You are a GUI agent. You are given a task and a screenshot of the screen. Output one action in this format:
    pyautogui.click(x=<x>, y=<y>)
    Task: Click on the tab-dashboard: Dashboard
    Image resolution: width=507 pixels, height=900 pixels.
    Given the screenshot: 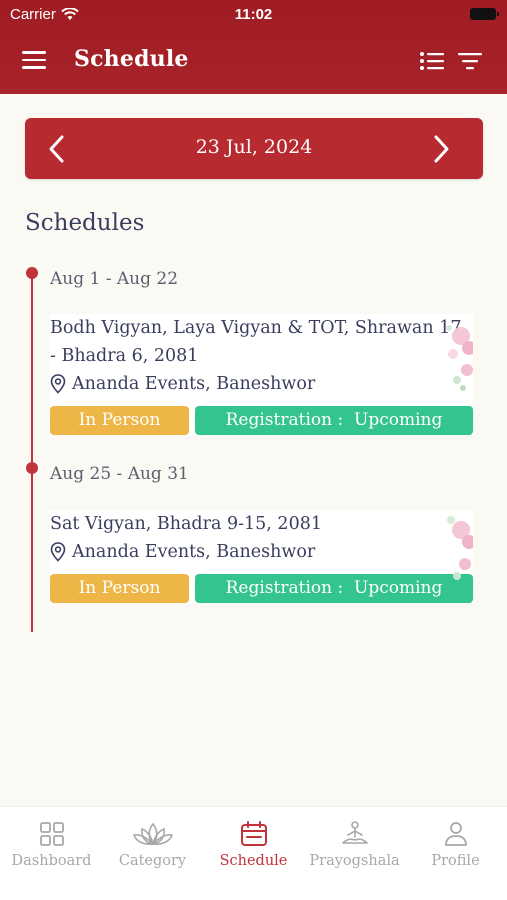 What is the action you would take?
    pyautogui.click(x=51, y=845)
    